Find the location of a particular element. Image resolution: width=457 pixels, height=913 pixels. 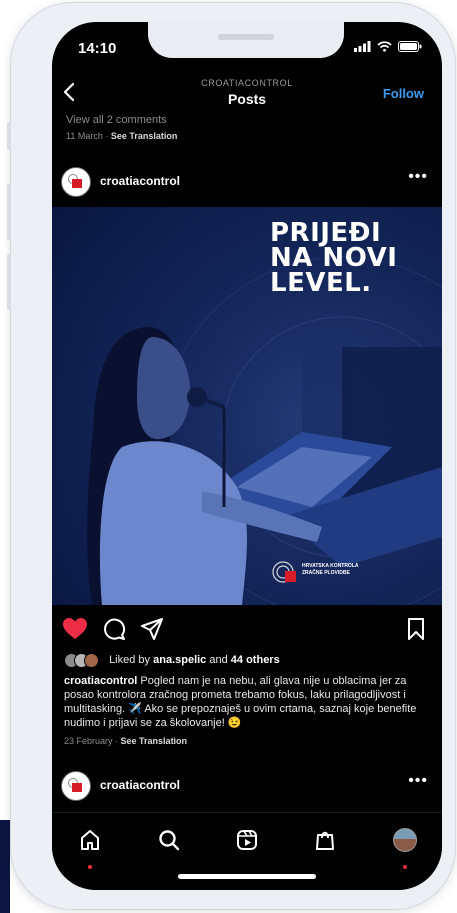

liked-mid: and is located at coordinates (218, 659).